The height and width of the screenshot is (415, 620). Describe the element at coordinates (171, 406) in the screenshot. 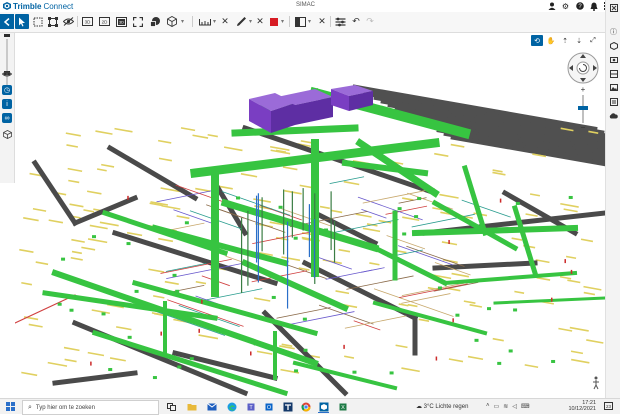

I see `task-view-icon` at that location.